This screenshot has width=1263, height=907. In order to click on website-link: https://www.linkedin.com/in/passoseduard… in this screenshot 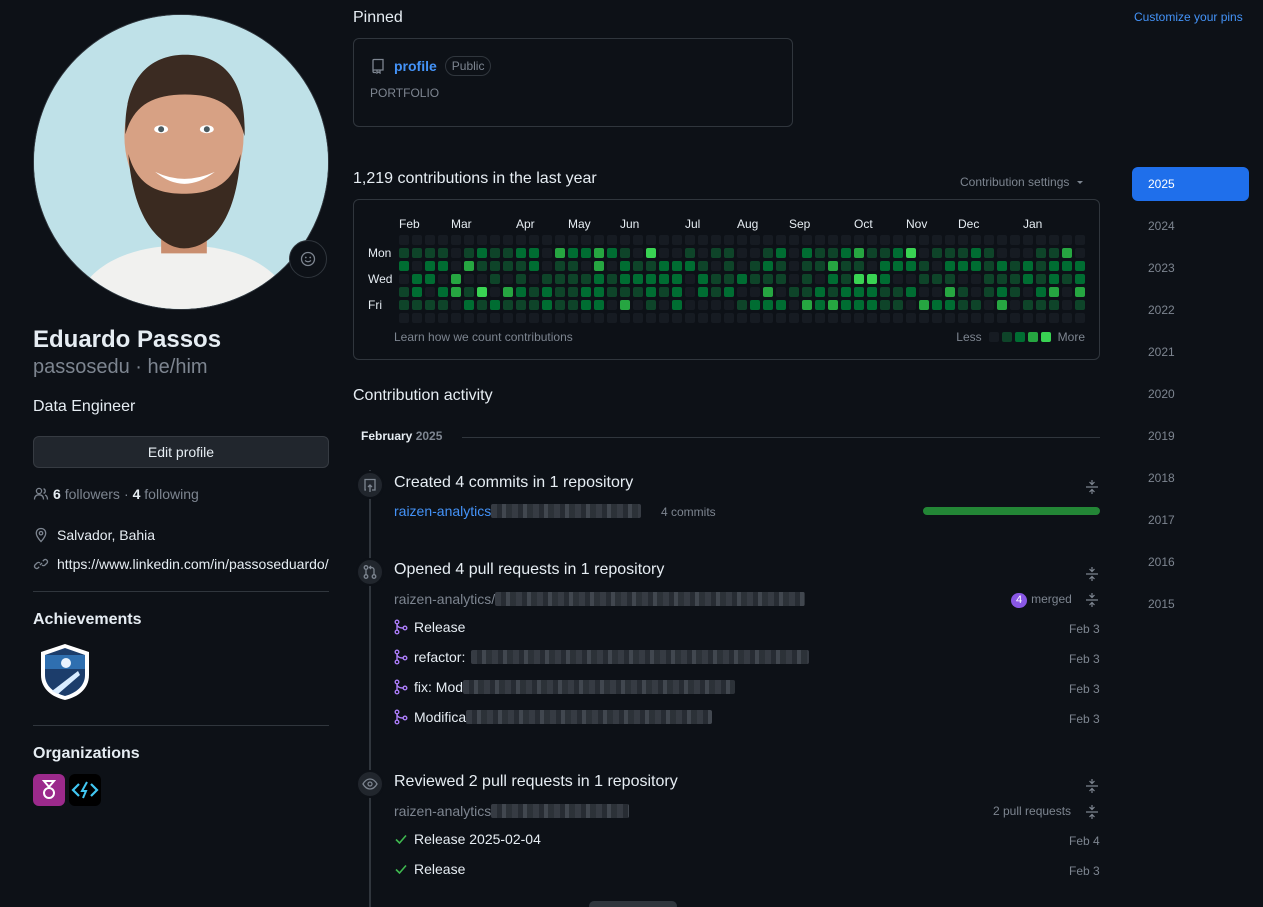, I will do `click(193, 564)`.